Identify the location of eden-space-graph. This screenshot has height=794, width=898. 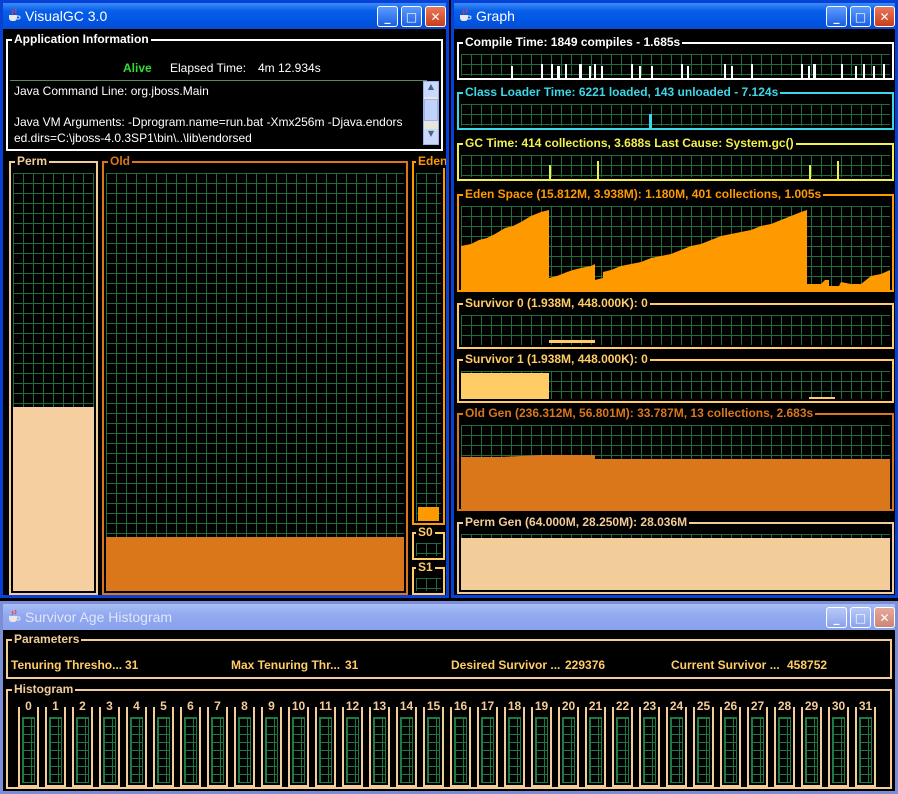
(675, 248).